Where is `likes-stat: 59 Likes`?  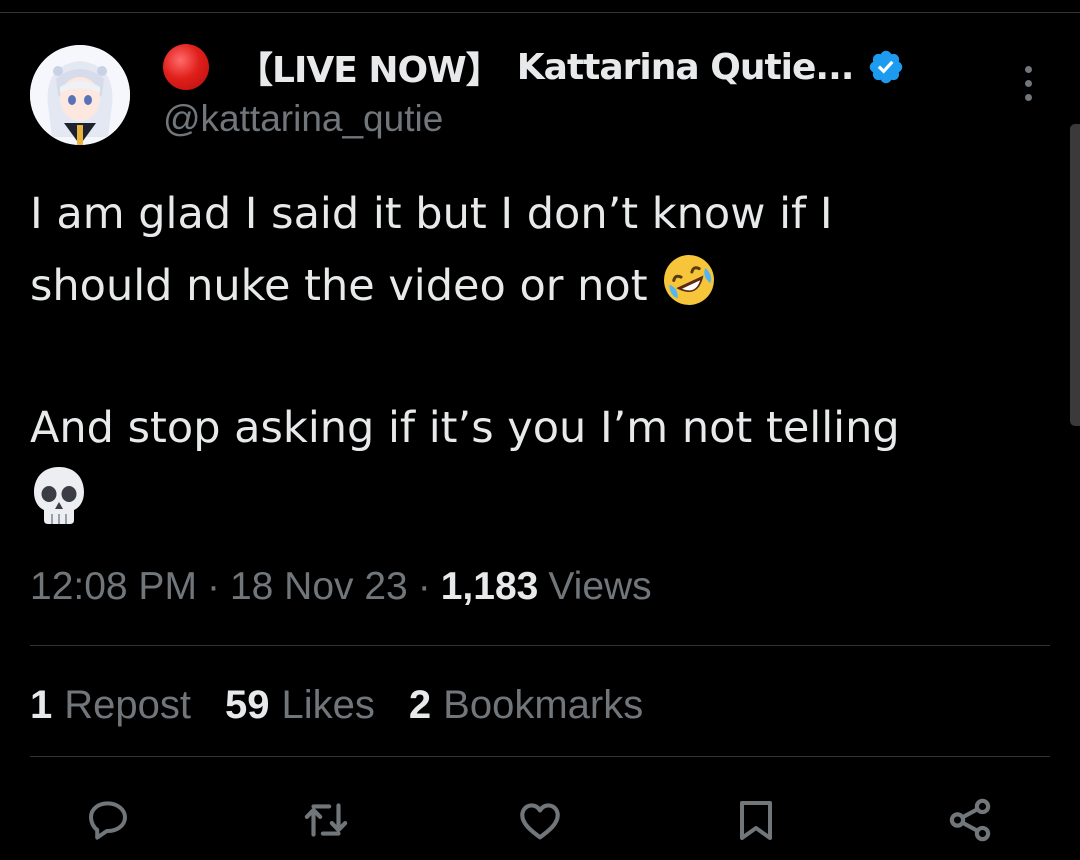 likes-stat: 59 Likes is located at coordinates (300, 705).